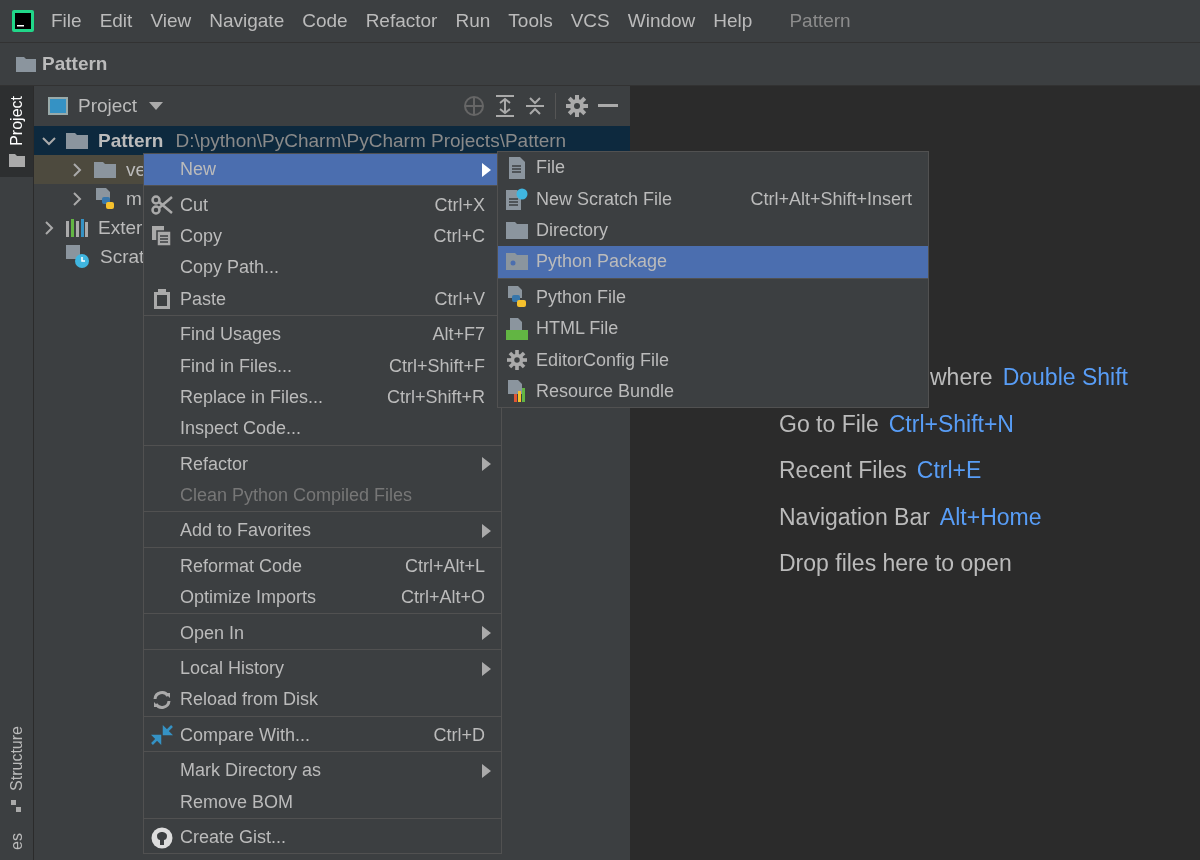 Image resolution: width=1200 pixels, height=860 pixels. I want to click on hint-label: Recent Files, so click(843, 470).